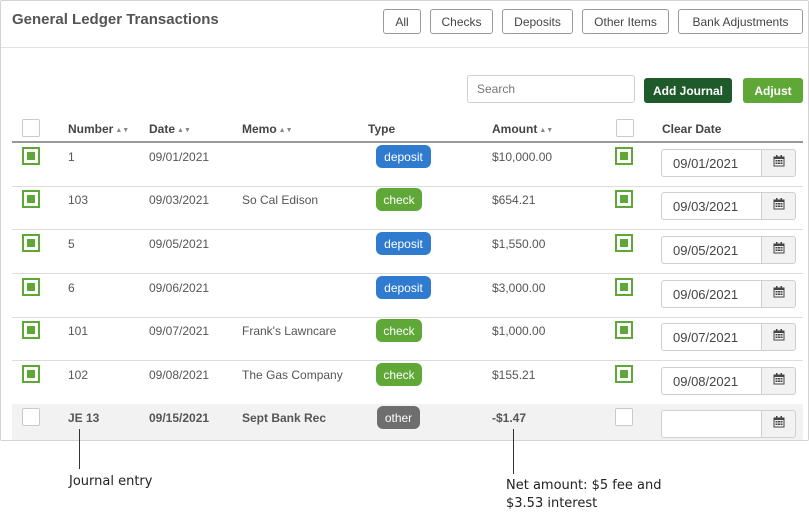 The width and height of the screenshot is (809, 515). What do you see at coordinates (280, 200) in the screenshot?
I see `row-memo: So Cal Edison` at bounding box center [280, 200].